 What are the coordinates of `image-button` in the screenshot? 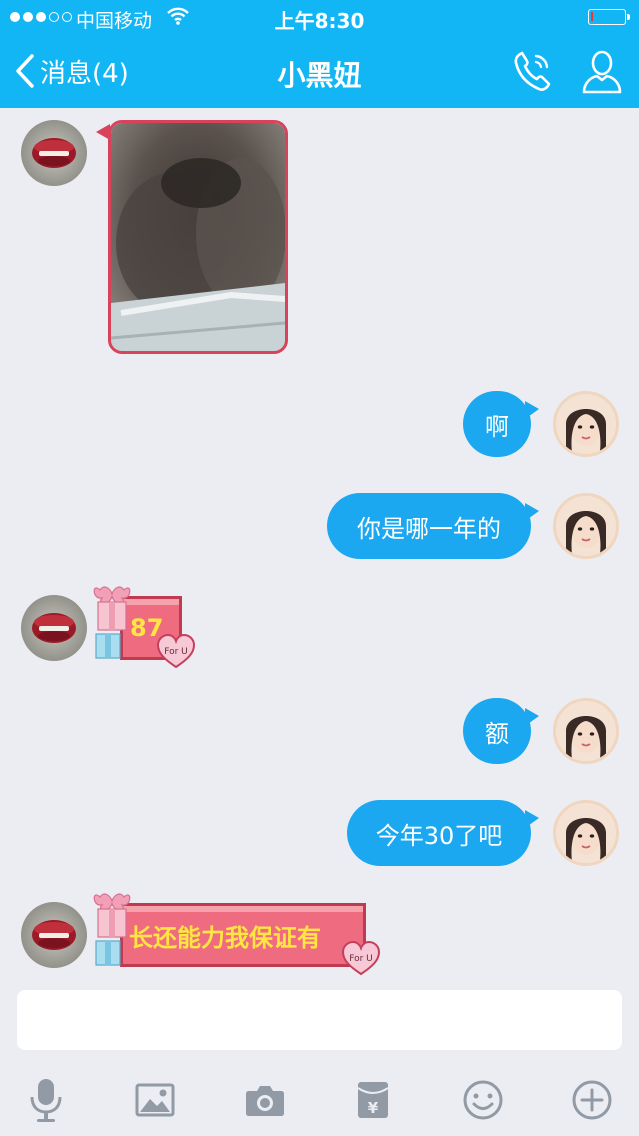 It's located at (155, 1100).